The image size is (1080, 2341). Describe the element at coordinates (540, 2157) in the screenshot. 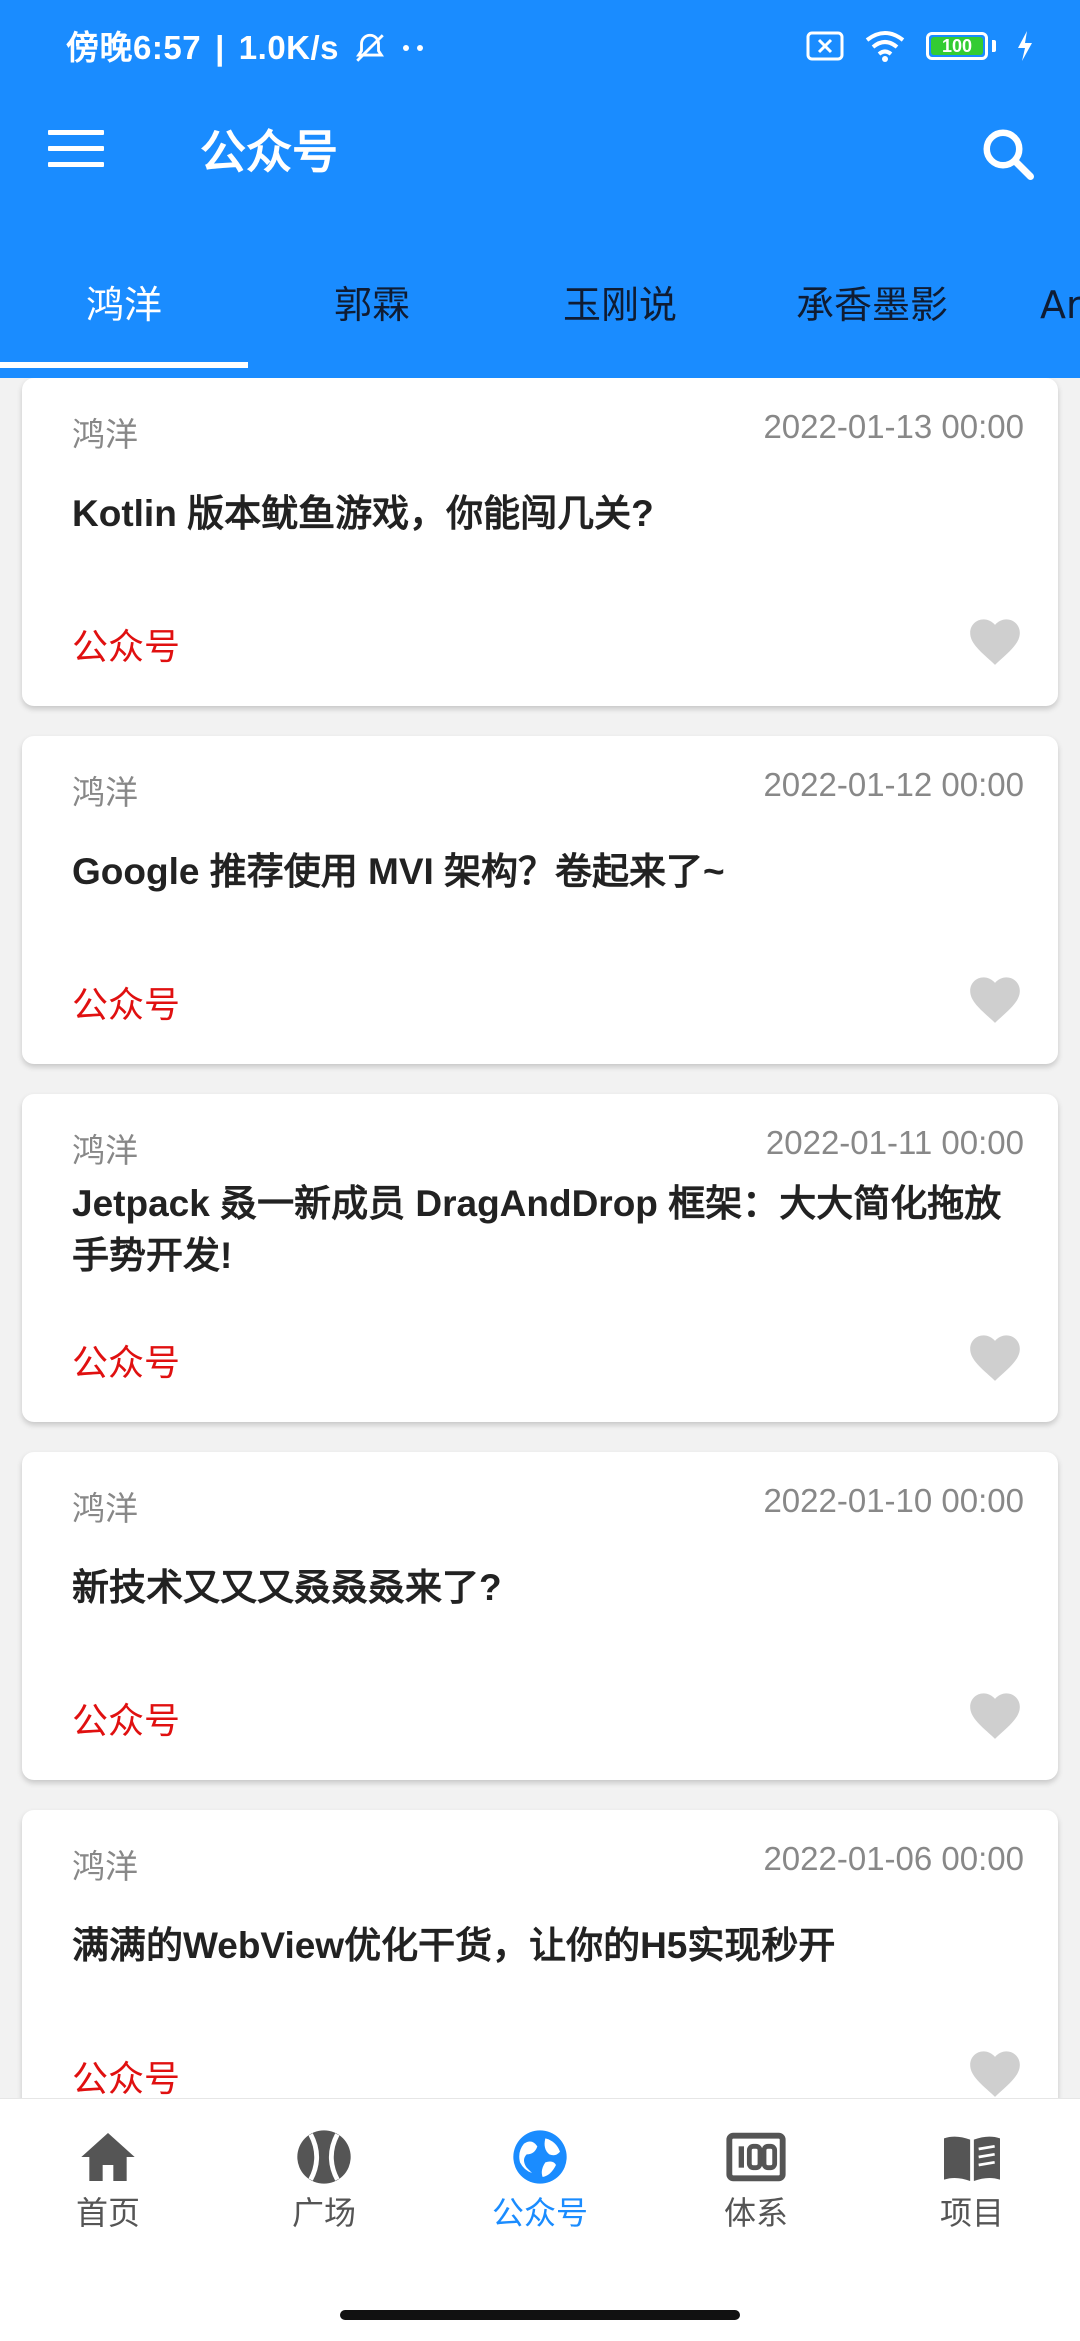

I see `globe-icon` at that location.